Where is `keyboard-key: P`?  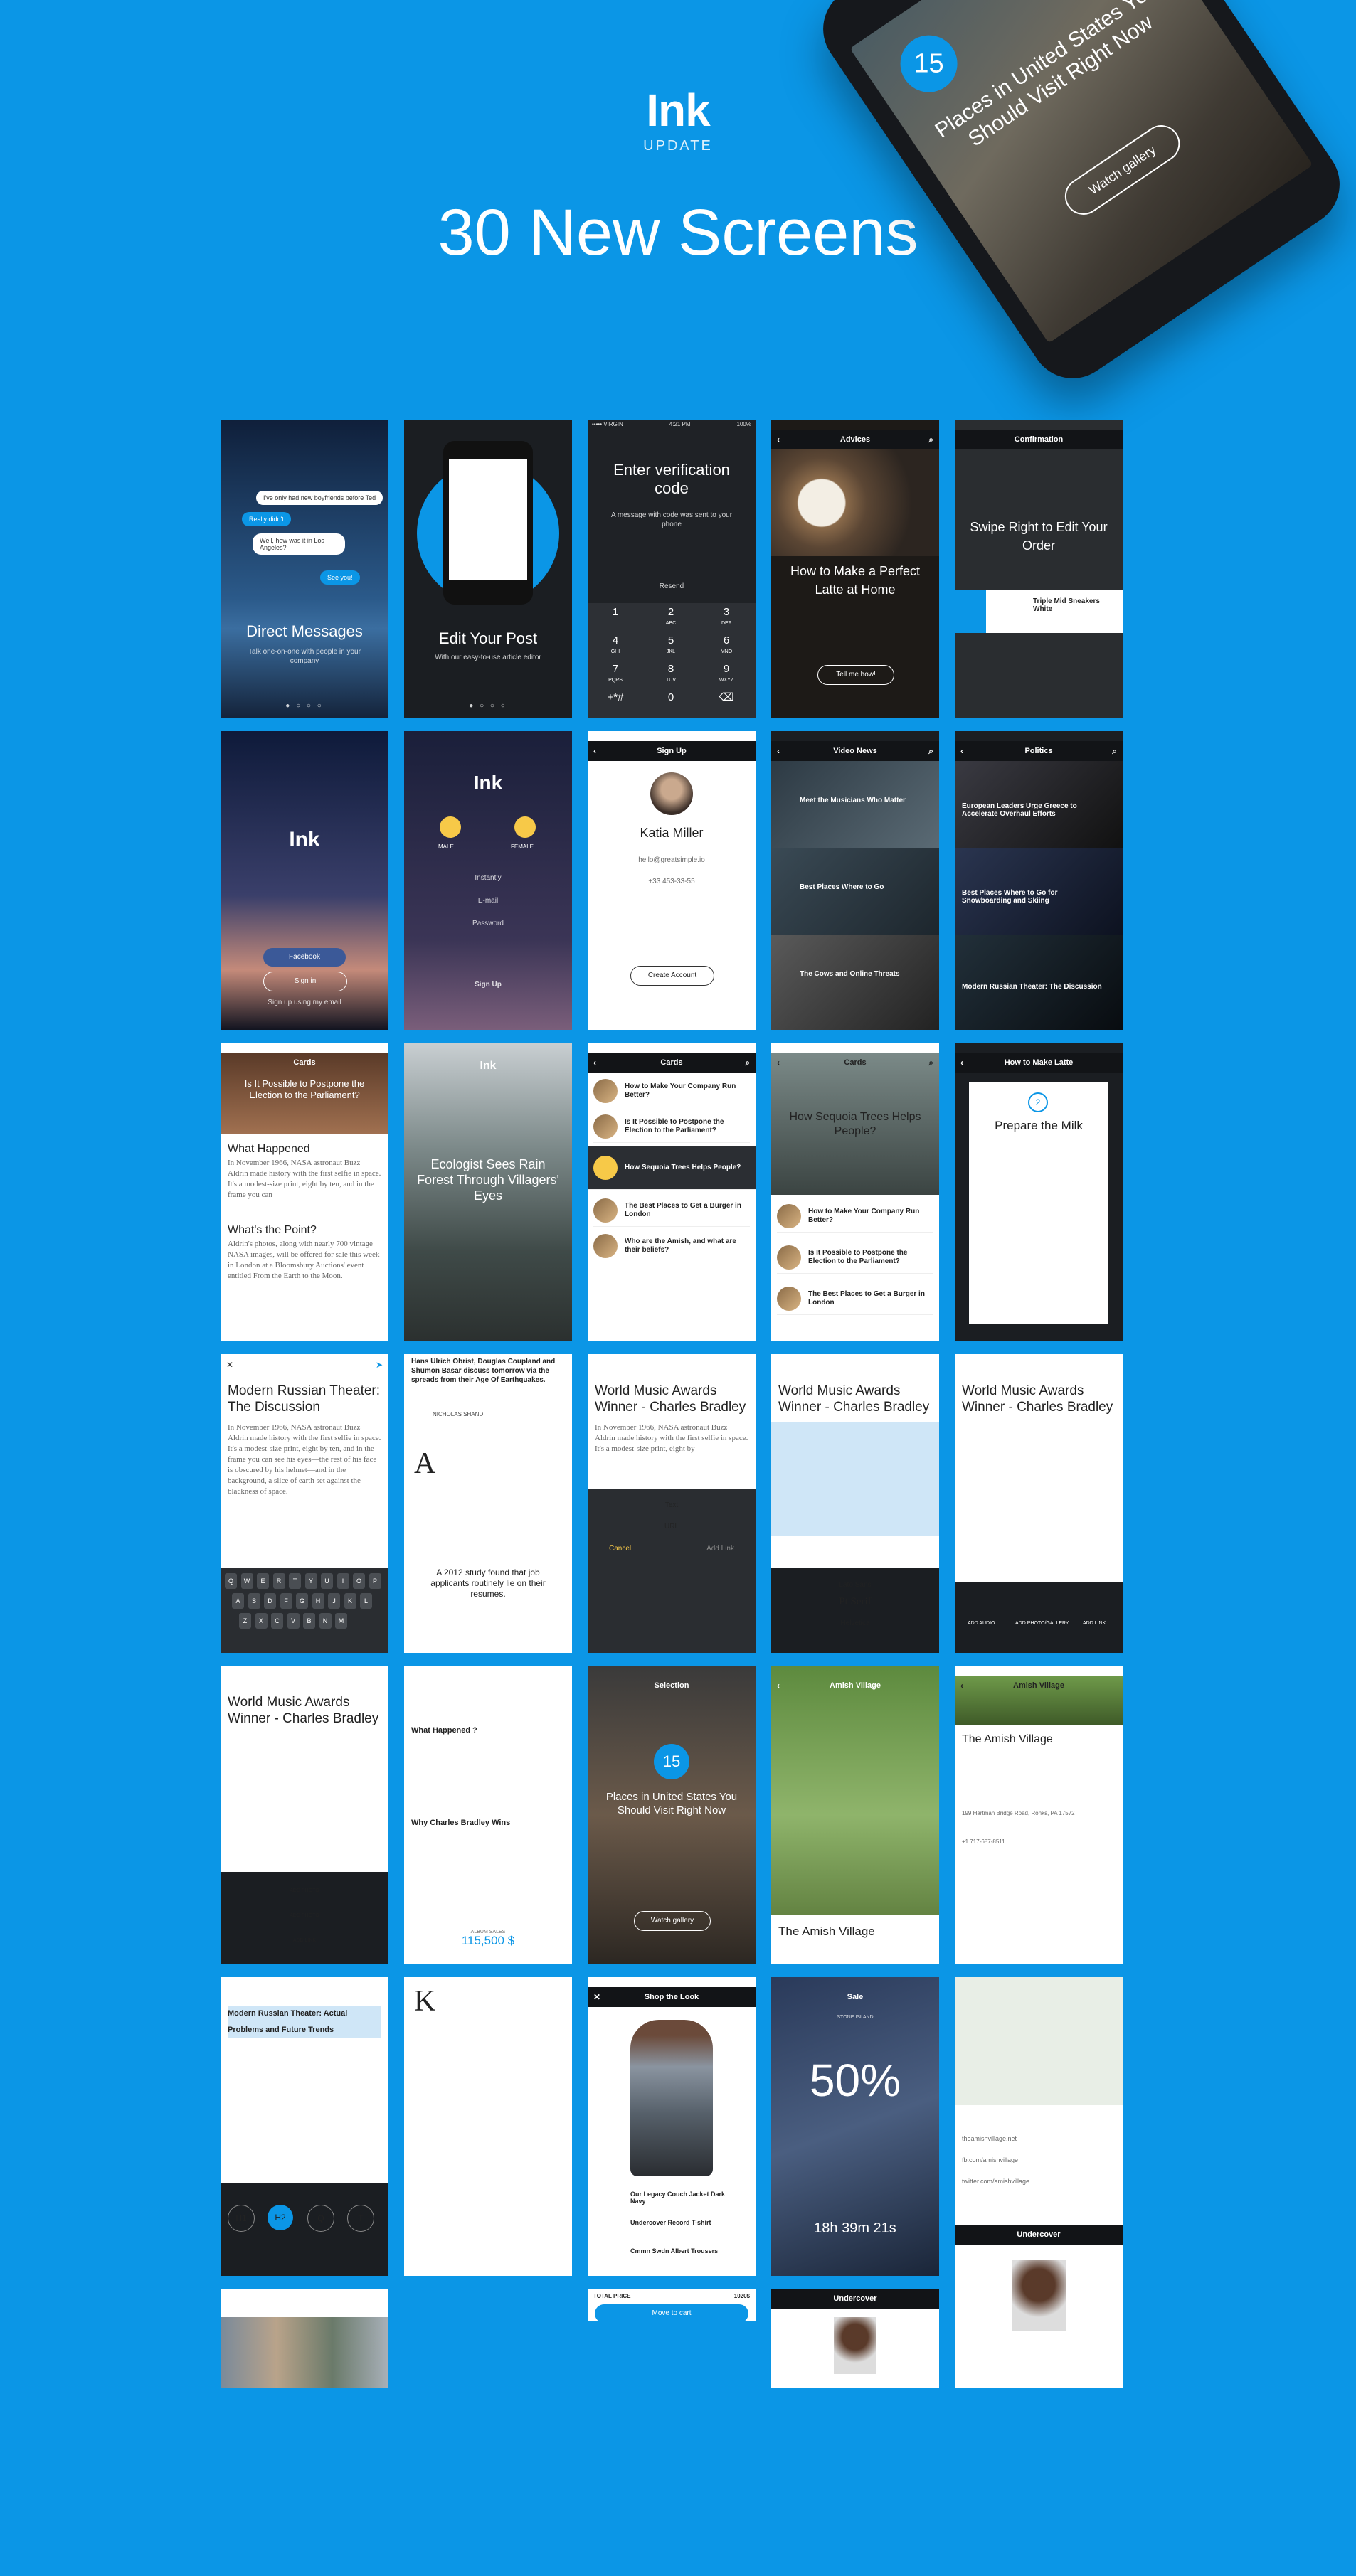 keyboard-key: P is located at coordinates (375, 1581).